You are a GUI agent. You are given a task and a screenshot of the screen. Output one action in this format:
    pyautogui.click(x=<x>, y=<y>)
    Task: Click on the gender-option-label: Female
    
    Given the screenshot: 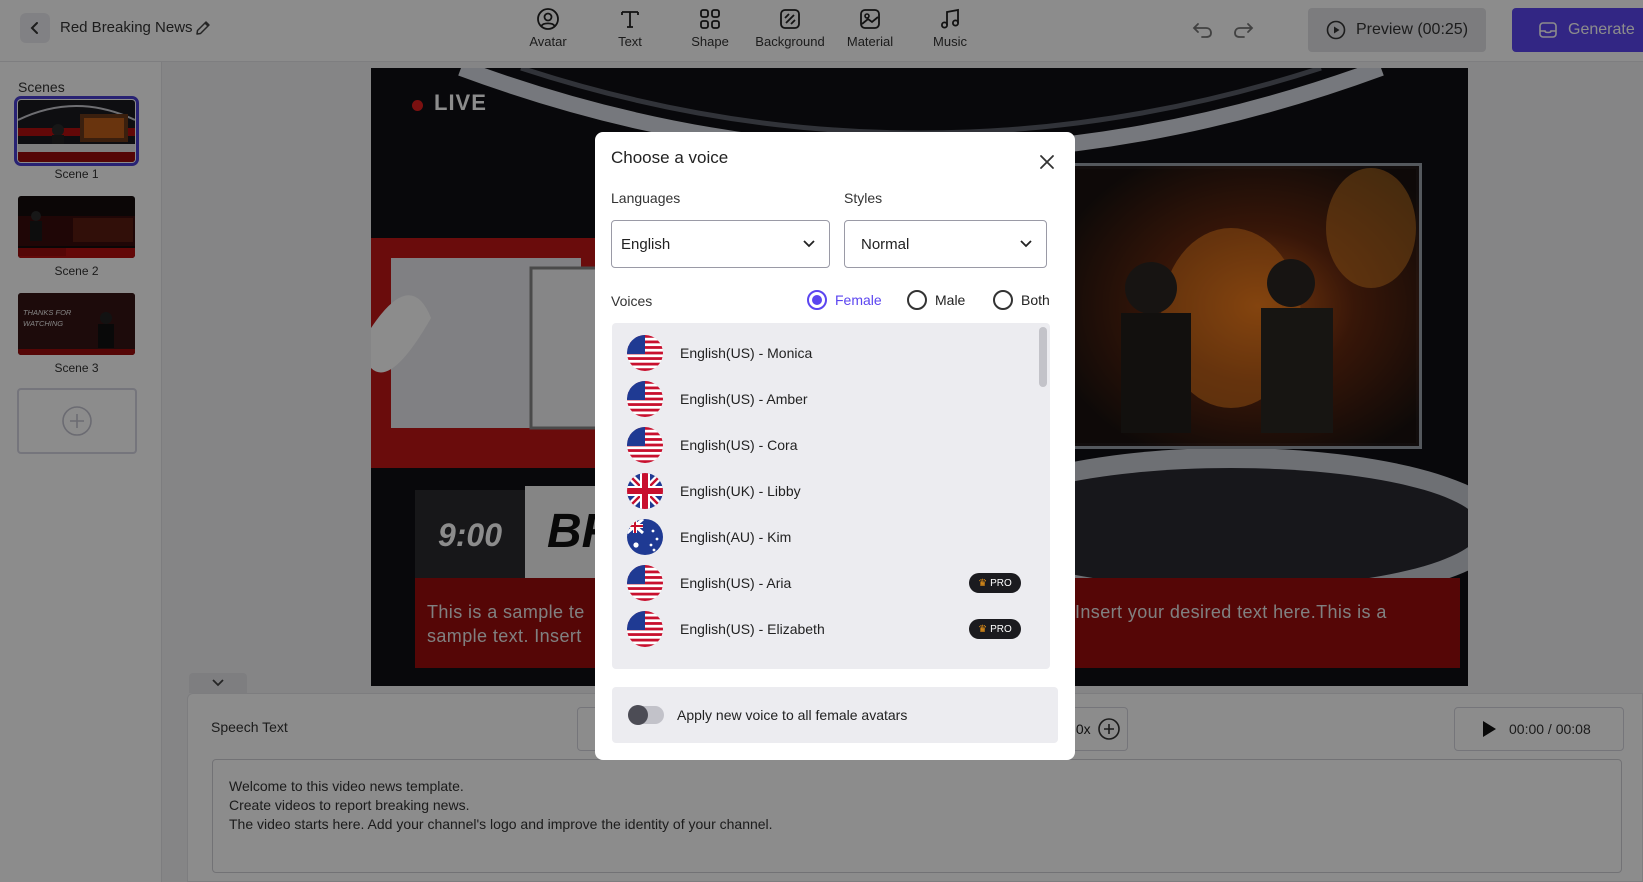 What is the action you would take?
    pyautogui.click(x=858, y=300)
    